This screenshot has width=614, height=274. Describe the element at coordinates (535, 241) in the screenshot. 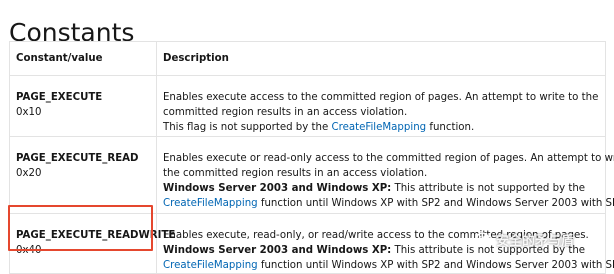

I see `watermark-text: 安全的矛与盾` at that location.